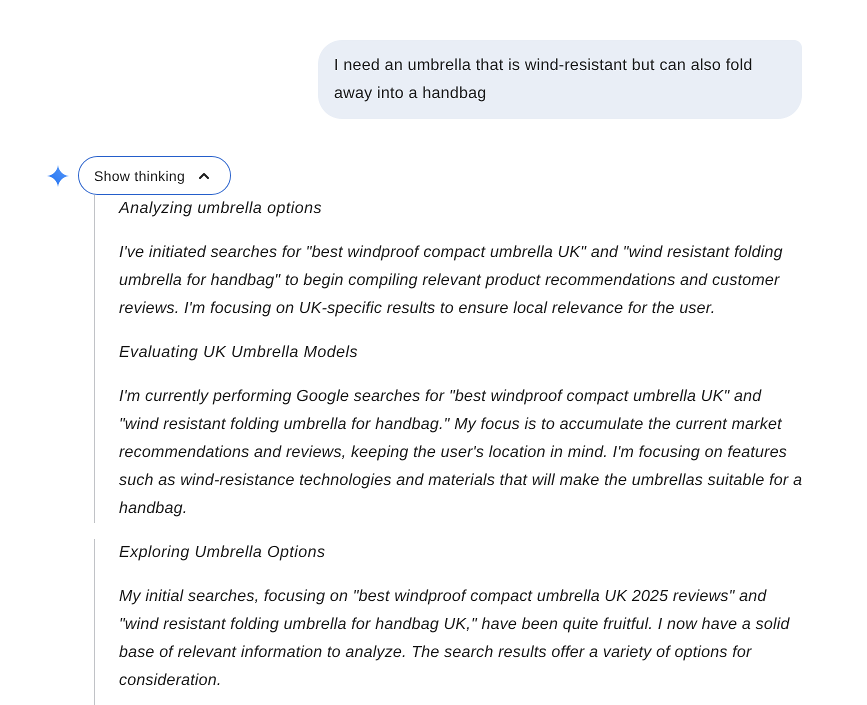  What do you see at coordinates (560, 79) in the screenshot?
I see `user-message: I need an umbrella that is wind-resistant but can also fold away into a handbag` at bounding box center [560, 79].